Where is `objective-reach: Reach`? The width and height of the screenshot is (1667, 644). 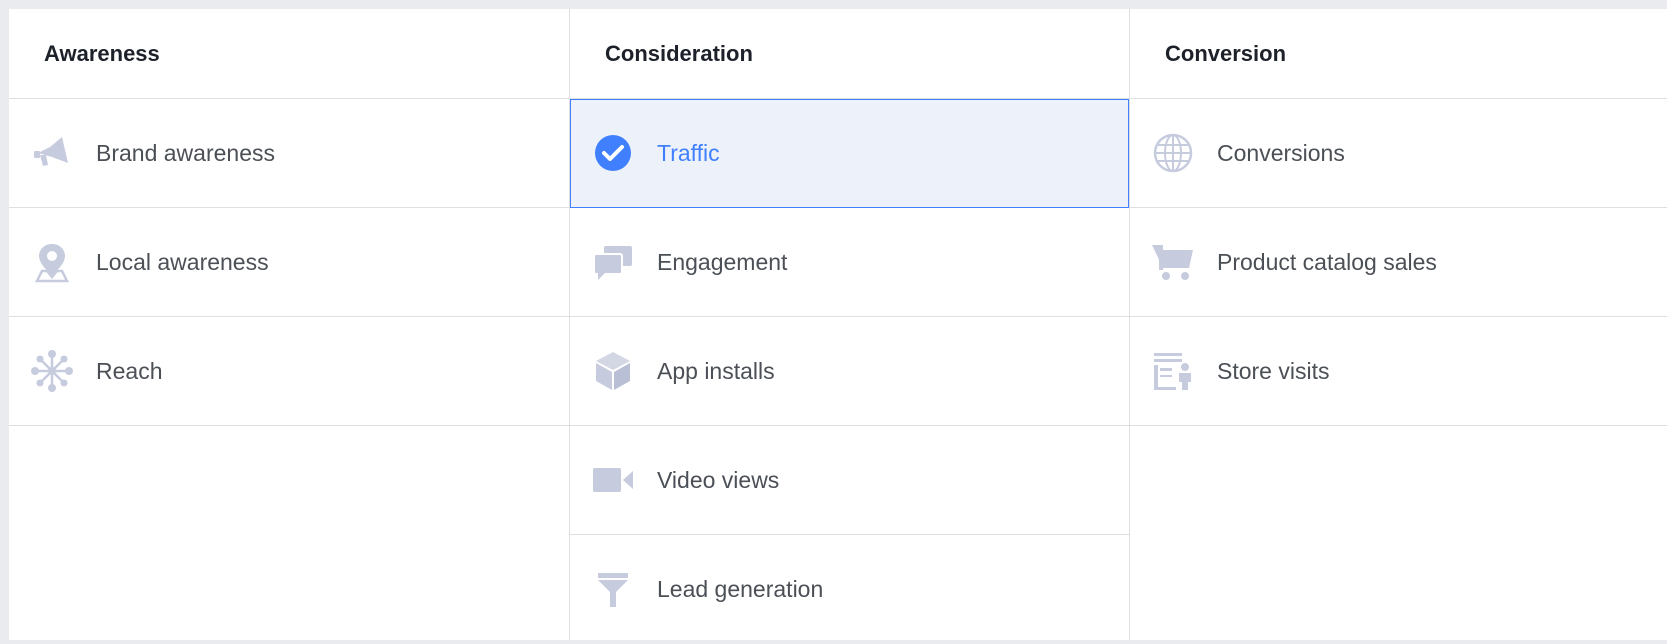
objective-reach: Reach is located at coordinates (289, 371).